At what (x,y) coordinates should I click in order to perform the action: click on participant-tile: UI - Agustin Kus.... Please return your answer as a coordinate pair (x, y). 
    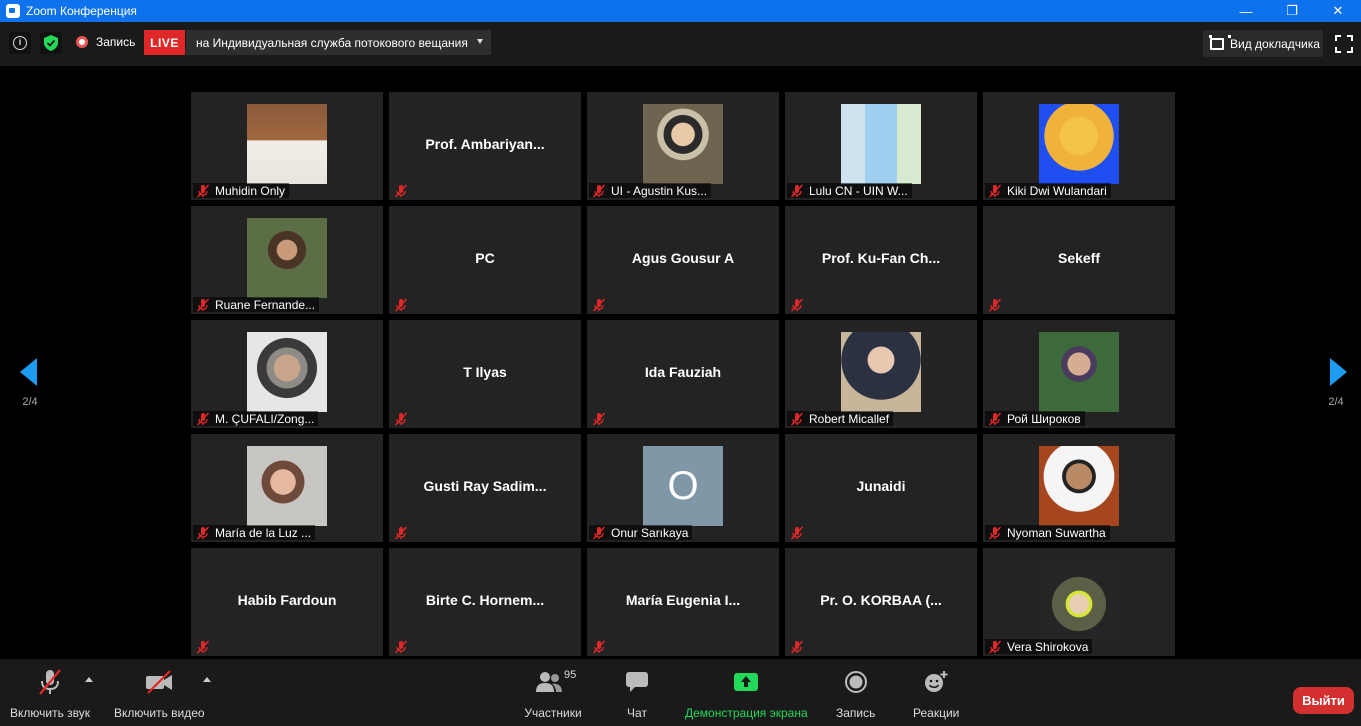
    Looking at the image, I should click on (683, 146).